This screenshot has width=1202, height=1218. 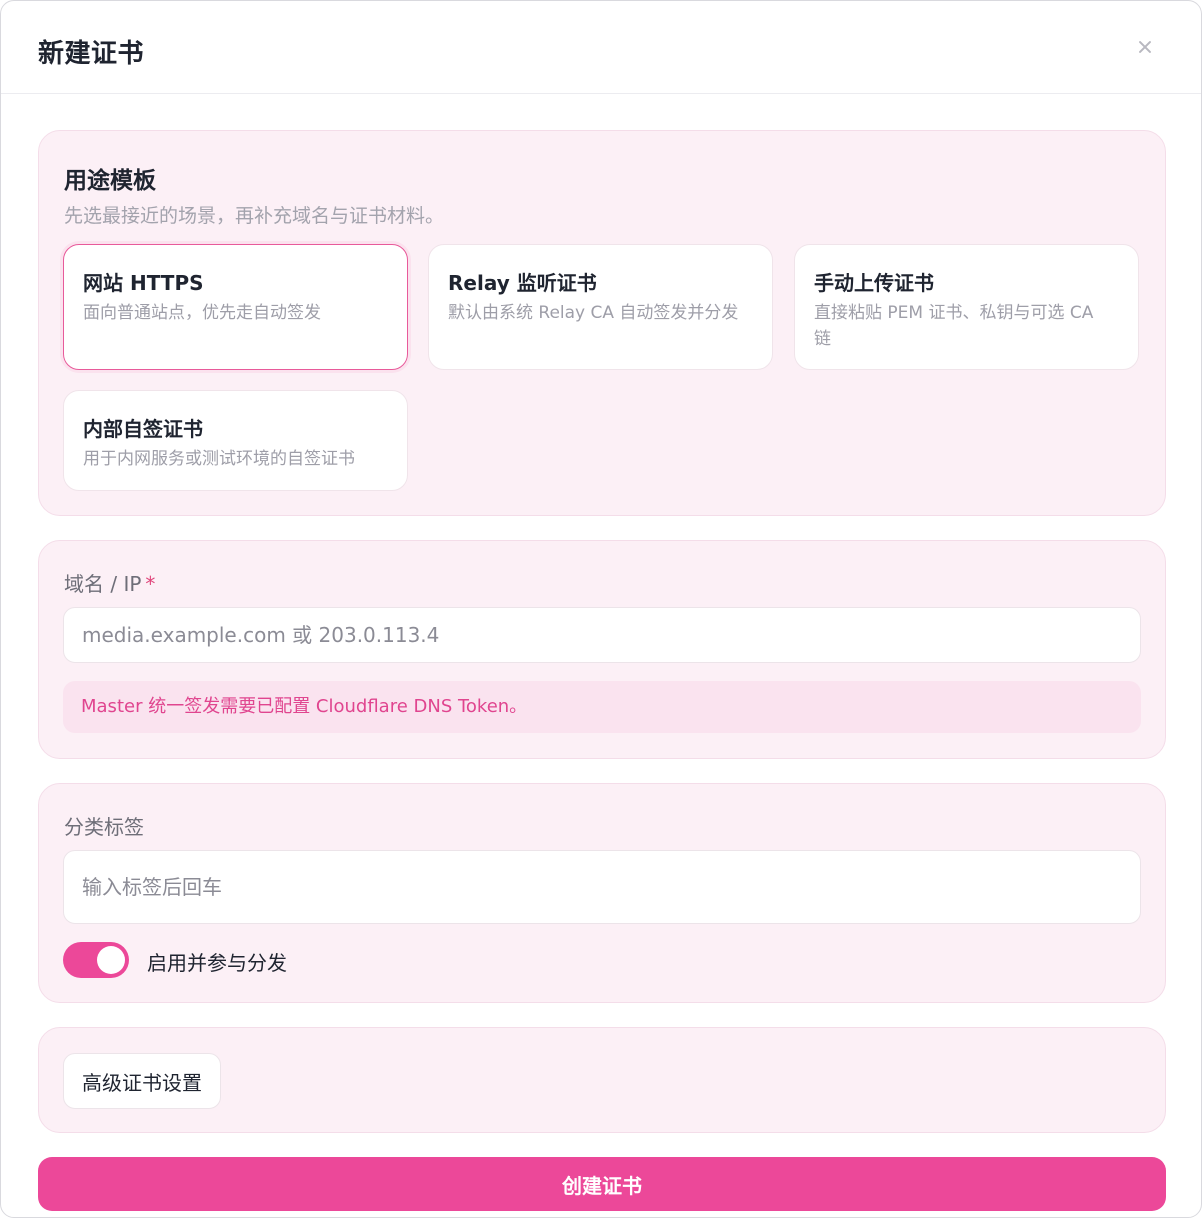 I want to click on template-card-name: 手动上传证书, so click(x=874, y=283).